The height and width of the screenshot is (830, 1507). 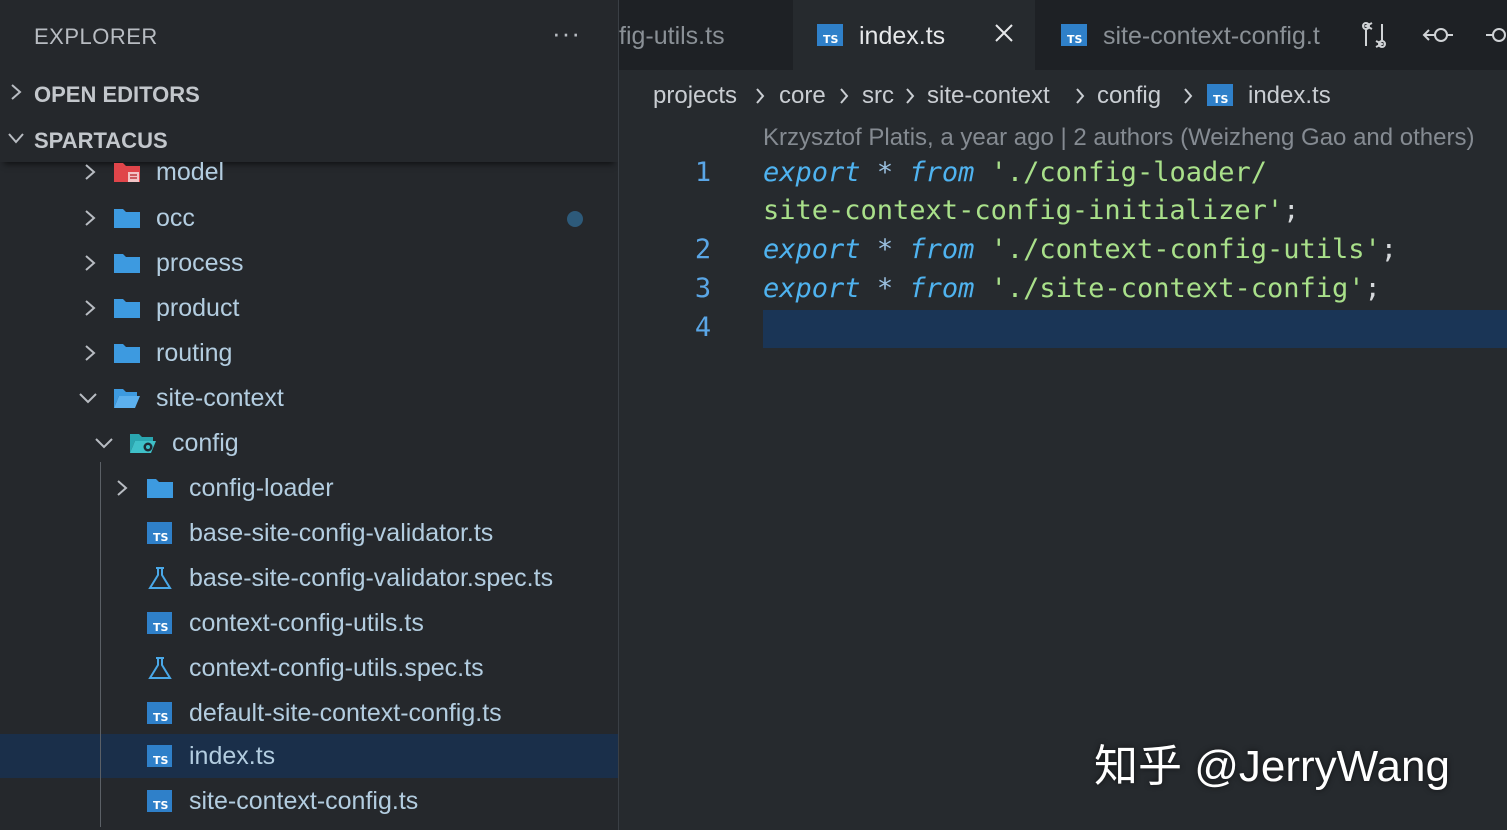 I want to click on tab-site-context-config: TS site-context-config.t, so click(x=1194, y=35).